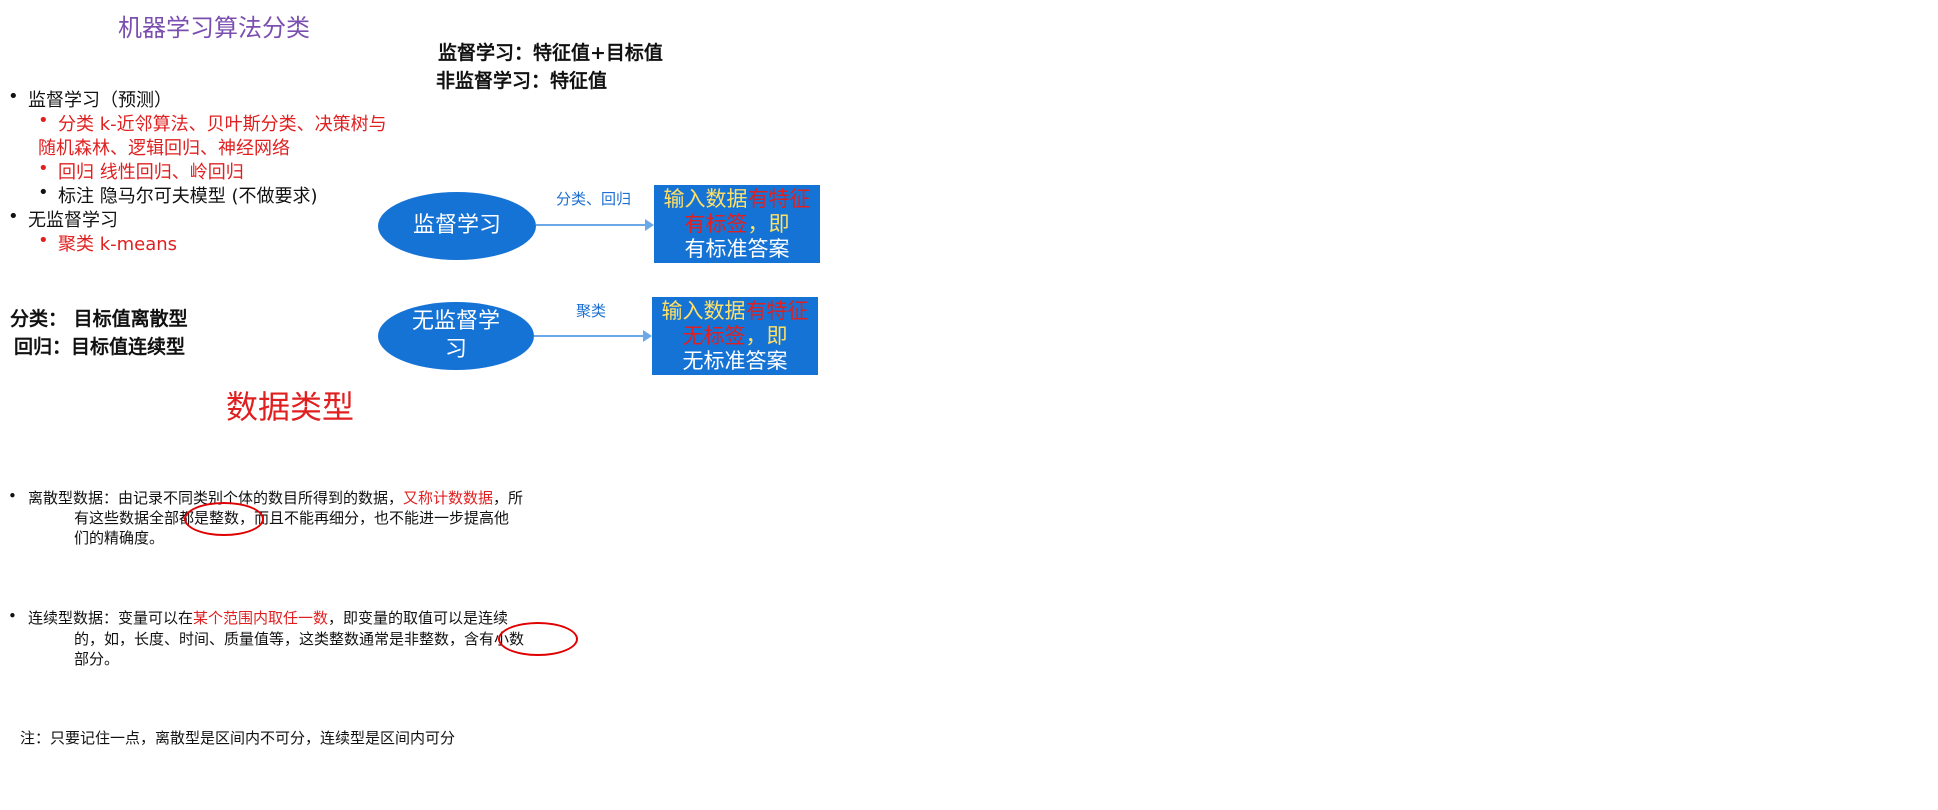 The height and width of the screenshot is (810, 1938). I want to click on regression-definition: 回归：目标值连续型, so click(100, 347).